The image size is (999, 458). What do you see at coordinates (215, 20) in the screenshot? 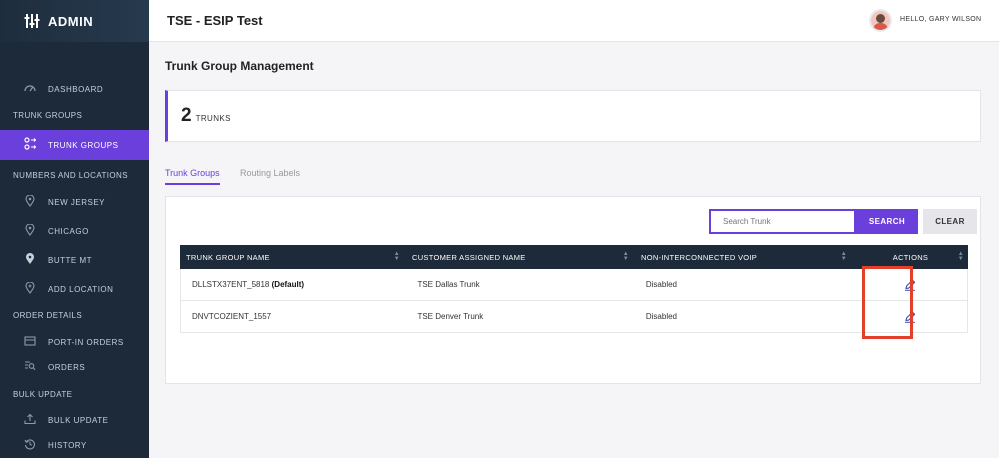
I see `account-title: TSE - ESIP Test` at bounding box center [215, 20].